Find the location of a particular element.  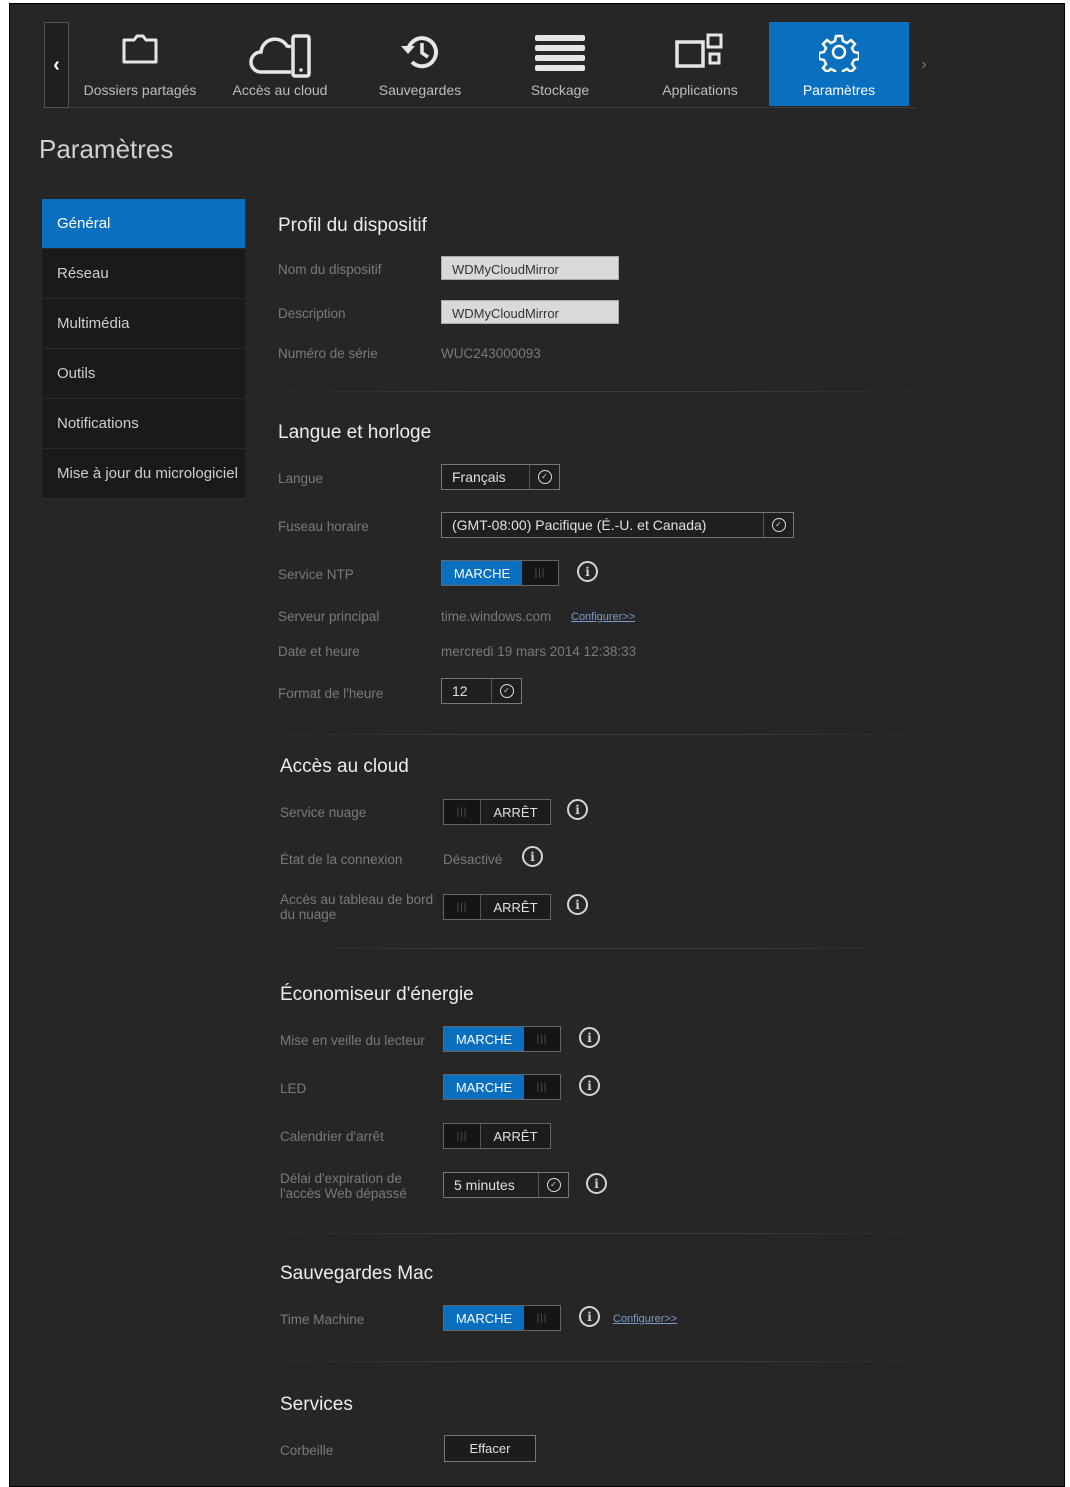

nav-label: Accès au cloud is located at coordinates (280, 90).